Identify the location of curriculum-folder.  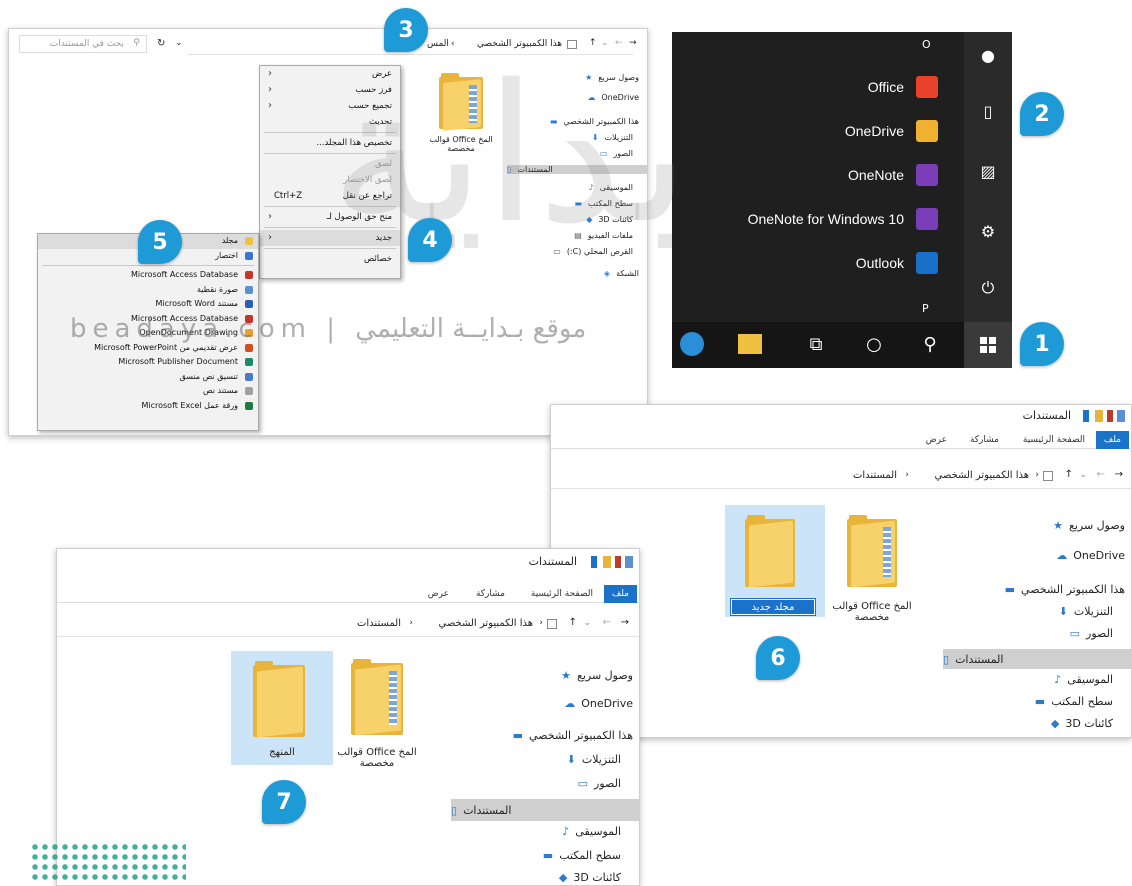
(279, 699).